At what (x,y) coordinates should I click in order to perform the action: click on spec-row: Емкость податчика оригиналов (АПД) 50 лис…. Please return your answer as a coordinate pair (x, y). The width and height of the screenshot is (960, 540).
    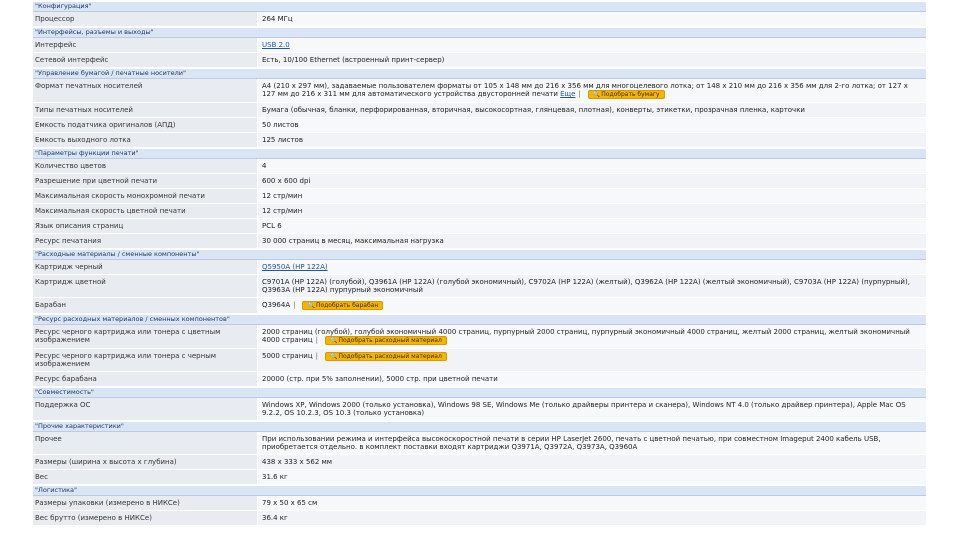
    Looking at the image, I should click on (479, 125).